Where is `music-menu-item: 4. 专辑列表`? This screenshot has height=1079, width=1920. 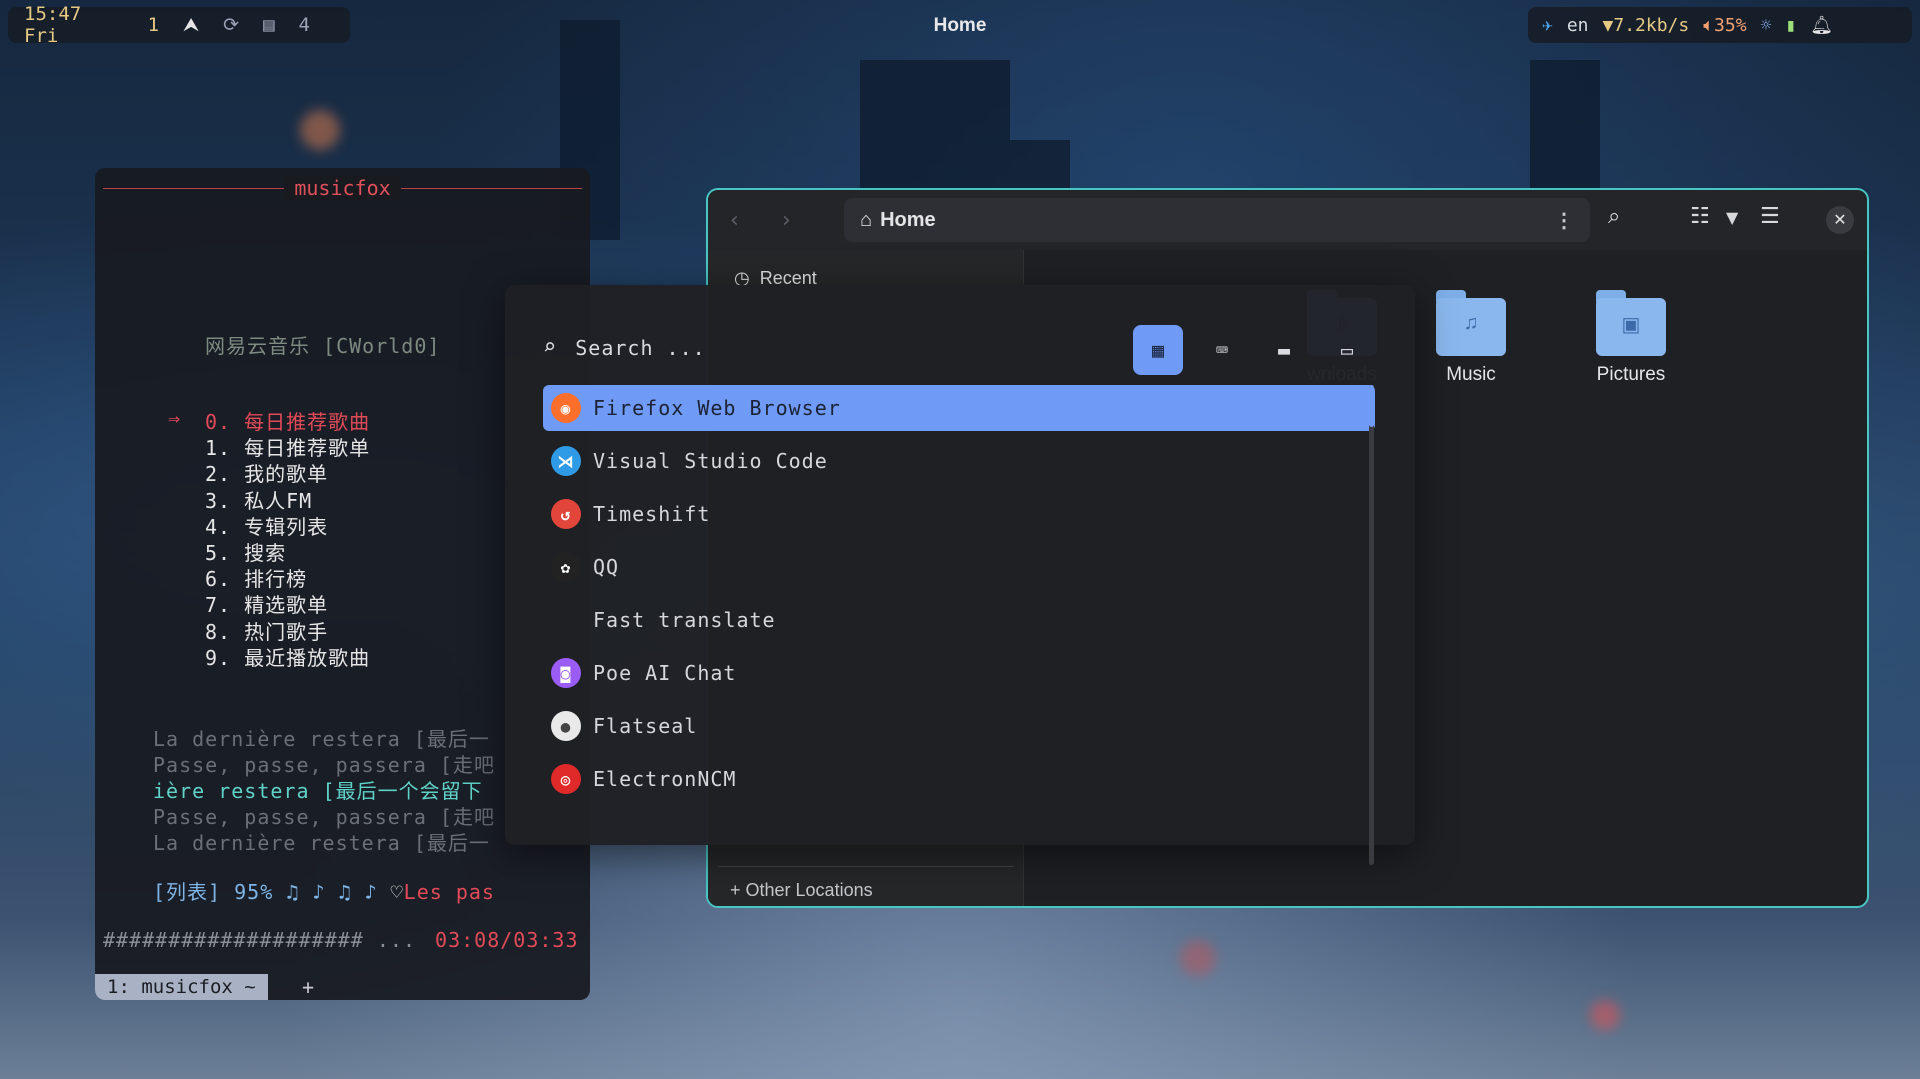 music-menu-item: 4. 专辑列表 is located at coordinates (266, 525).